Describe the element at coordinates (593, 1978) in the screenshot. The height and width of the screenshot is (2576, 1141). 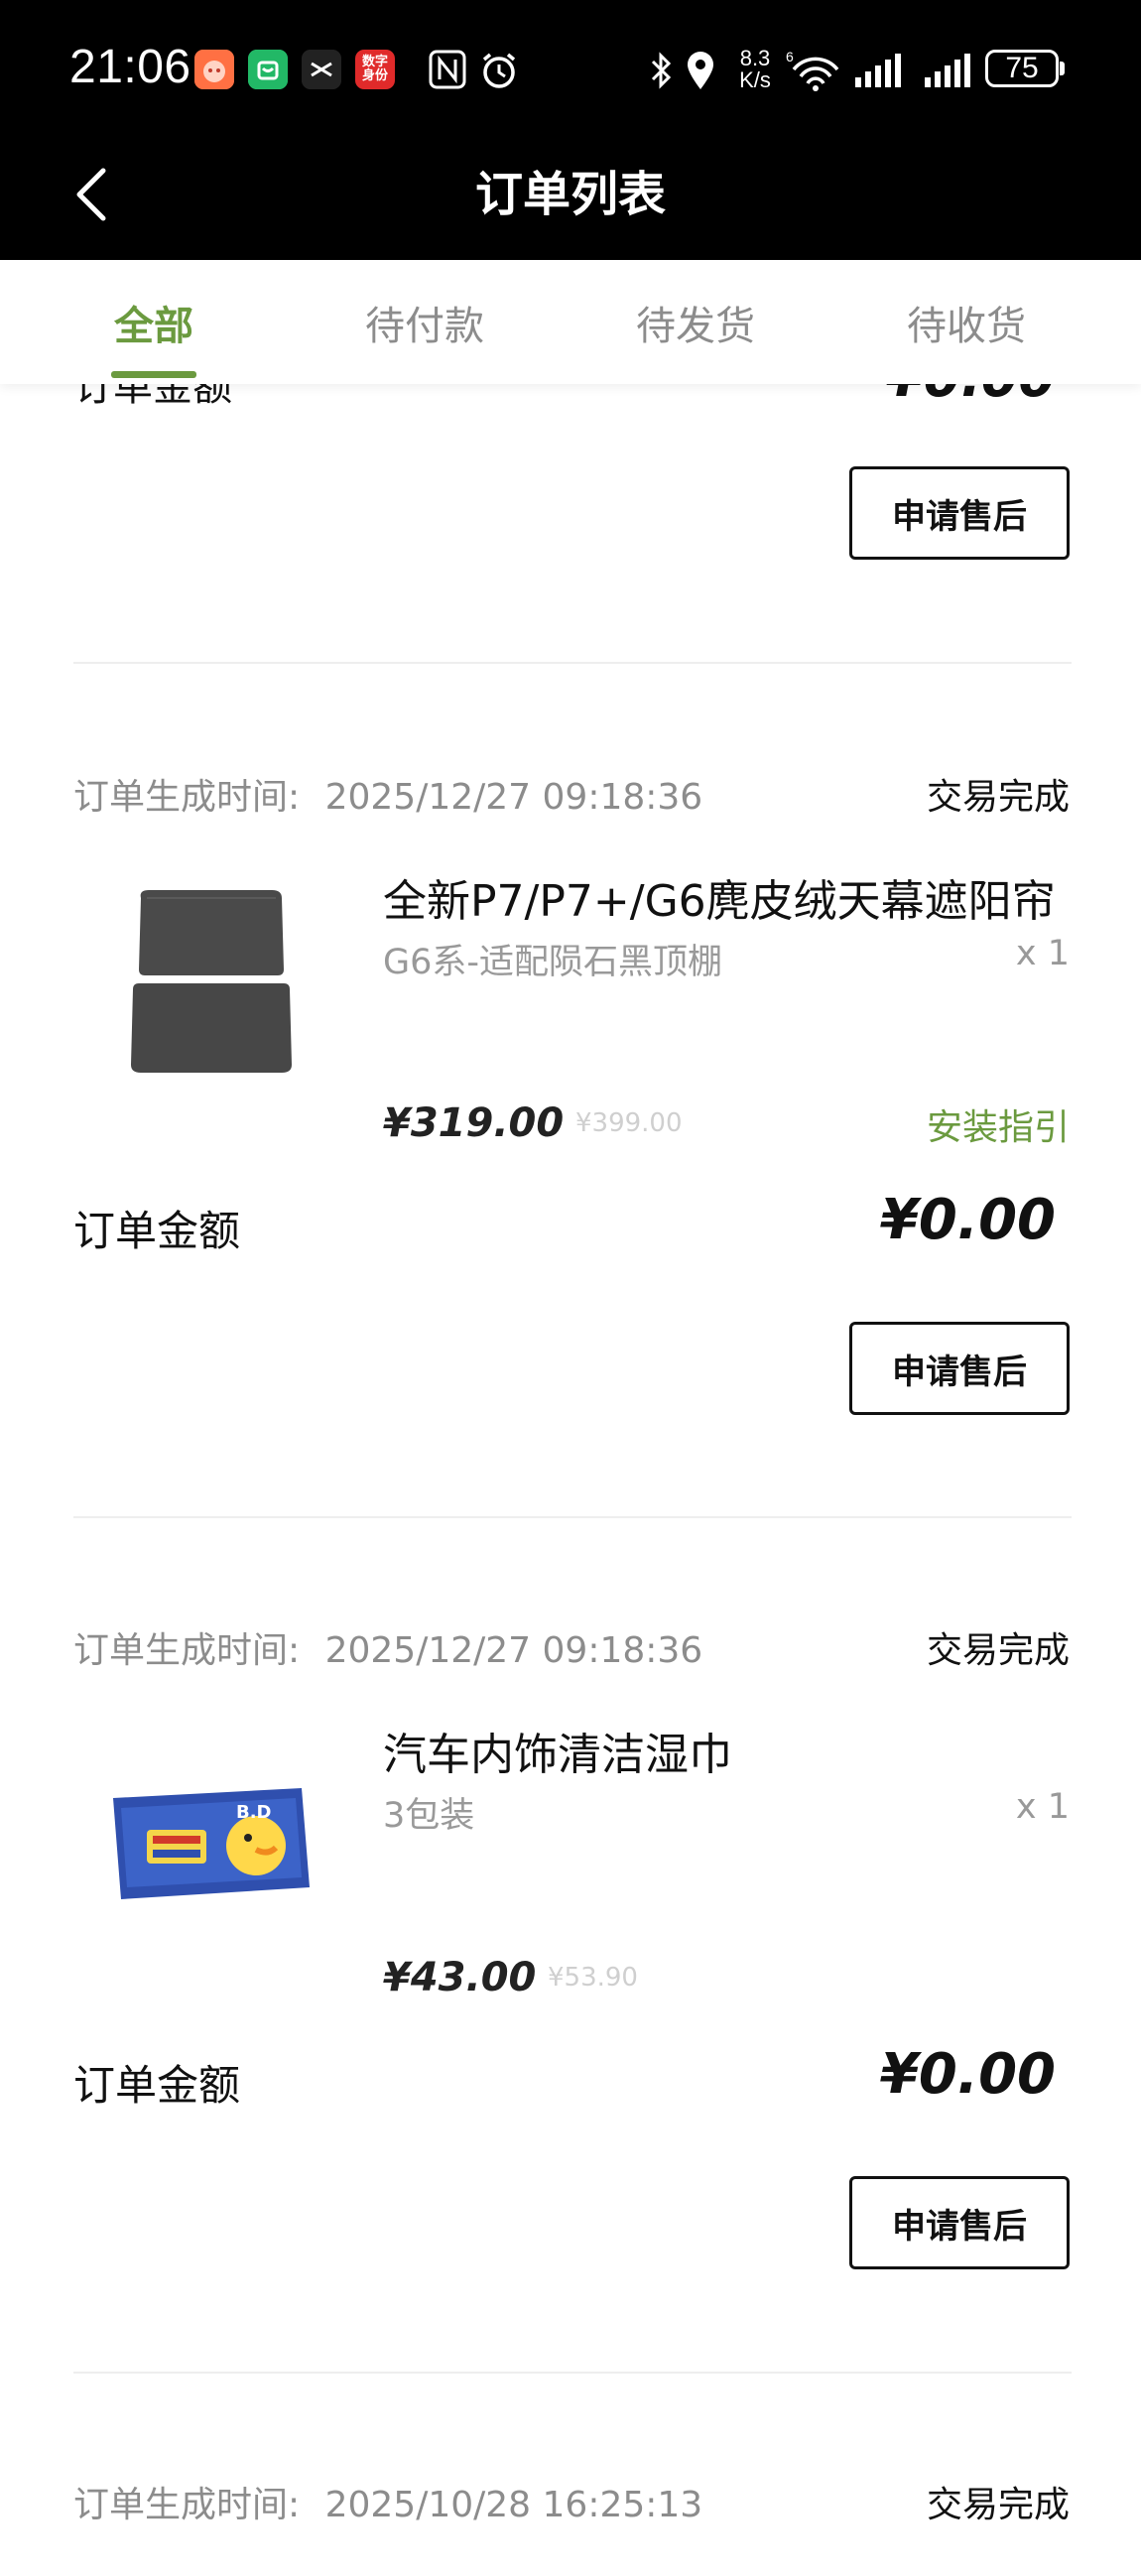
I see `product-original-price: ¥53.90` at that location.